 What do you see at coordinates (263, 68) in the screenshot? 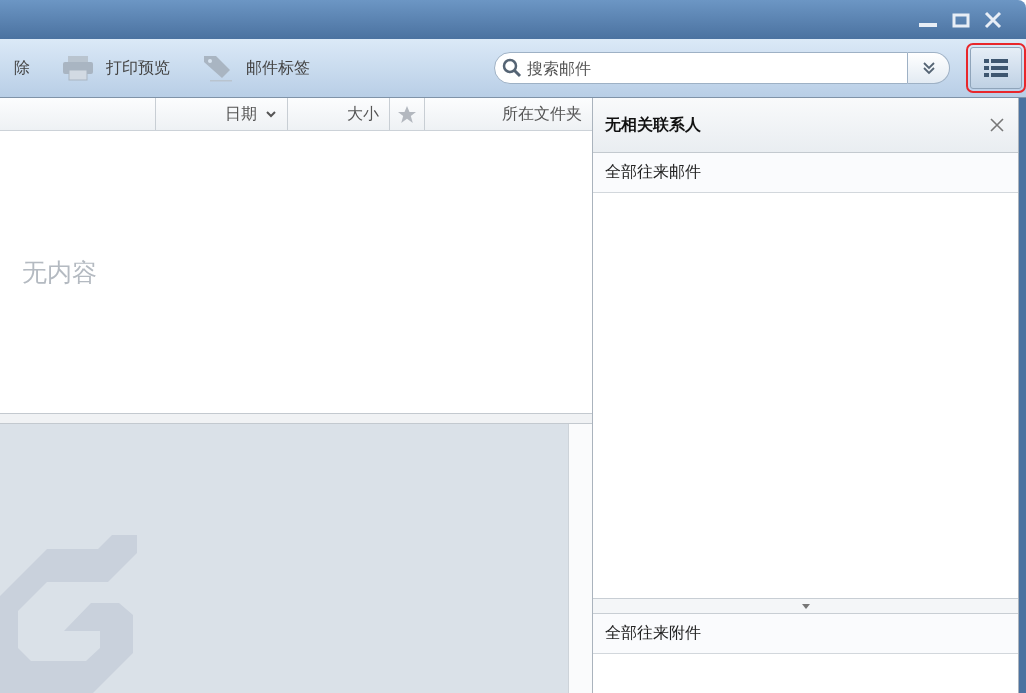
I see `mail-tag-button: 邮件标签` at bounding box center [263, 68].